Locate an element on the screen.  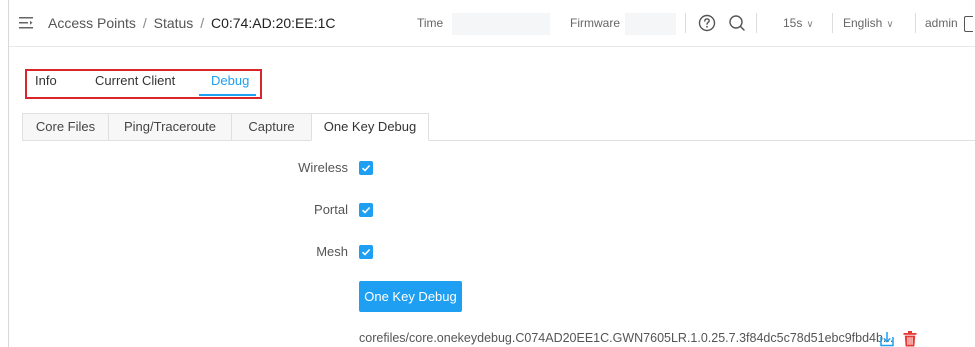
search-icon is located at coordinates (737, 23).